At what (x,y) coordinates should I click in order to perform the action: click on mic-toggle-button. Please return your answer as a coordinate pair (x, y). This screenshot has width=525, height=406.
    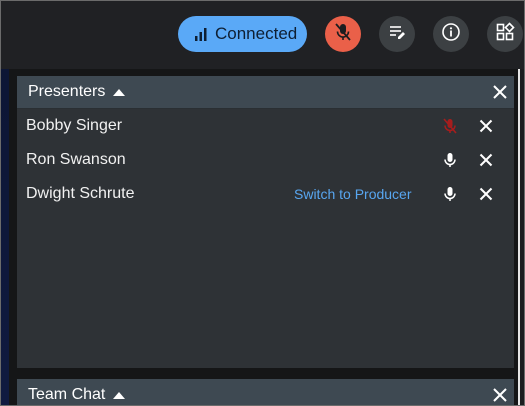
    Looking at the image, I should click on (343, 34).